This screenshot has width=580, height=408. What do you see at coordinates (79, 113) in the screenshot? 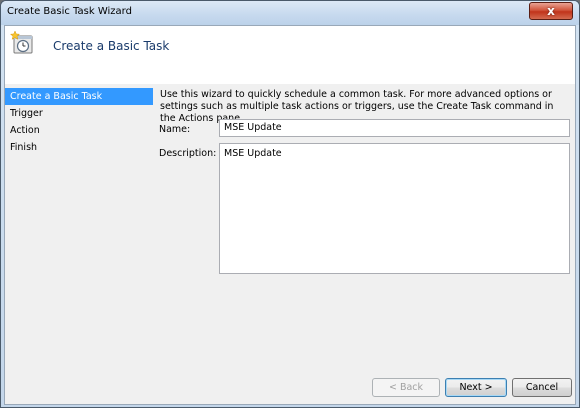
I see `nav-item-trigger: Trigger` at bounding box center [79, 113].